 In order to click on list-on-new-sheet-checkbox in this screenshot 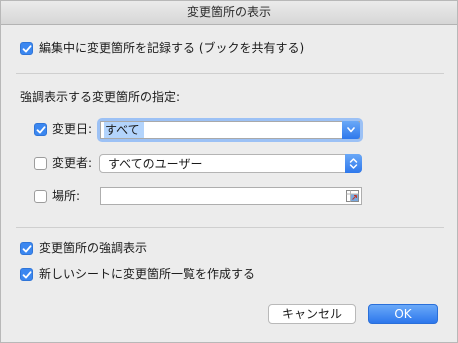, I will do `click(26, 274)`.